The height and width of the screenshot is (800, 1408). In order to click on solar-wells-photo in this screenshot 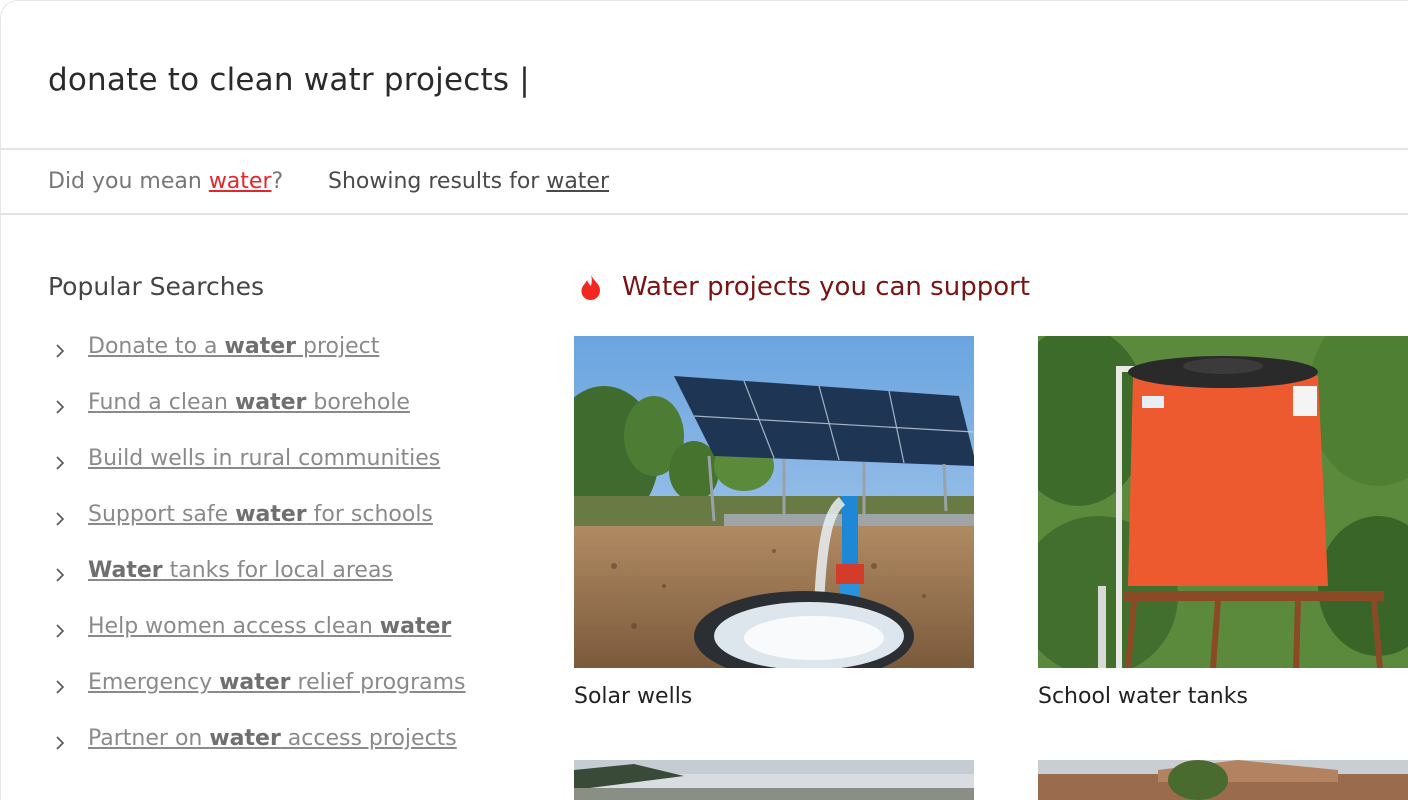, I will do `click(774, 502)`.